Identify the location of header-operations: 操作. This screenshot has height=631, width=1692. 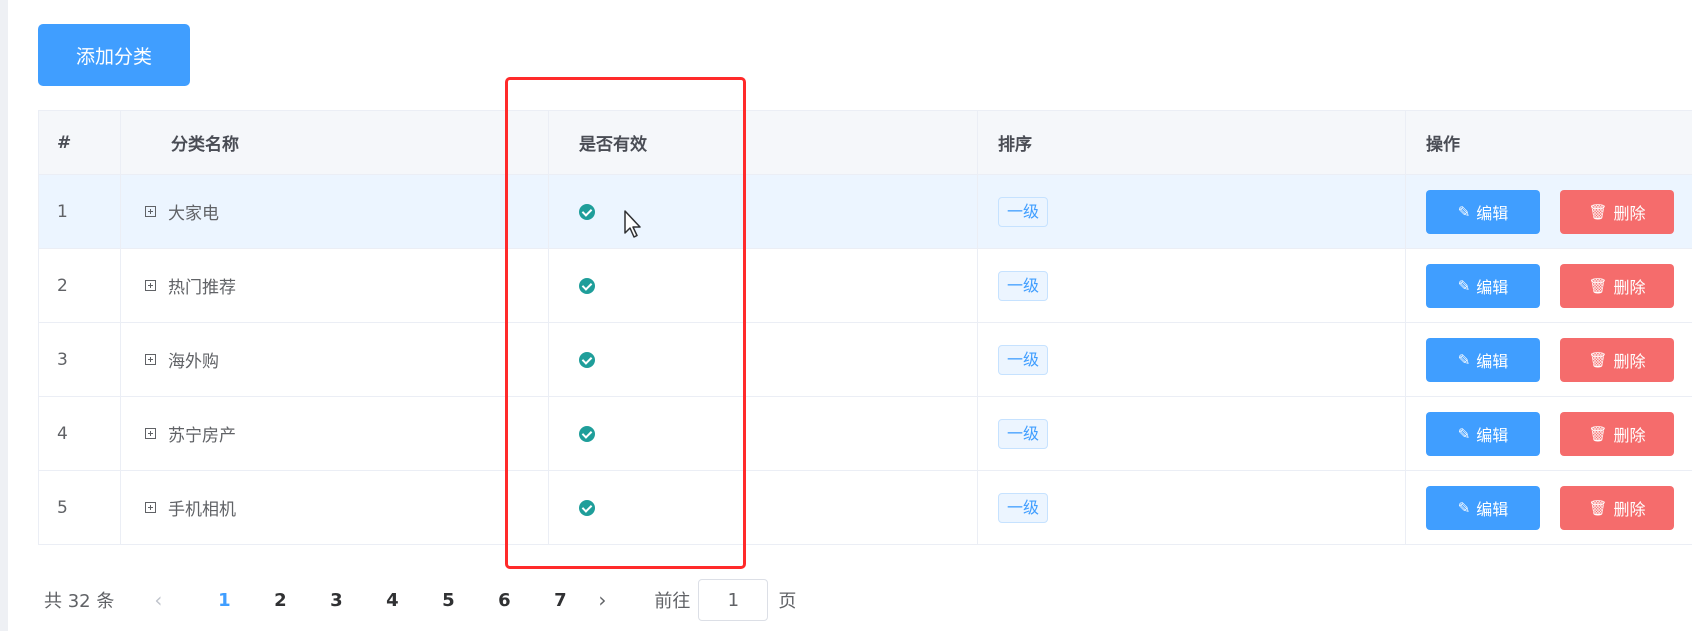
(1443, 145).